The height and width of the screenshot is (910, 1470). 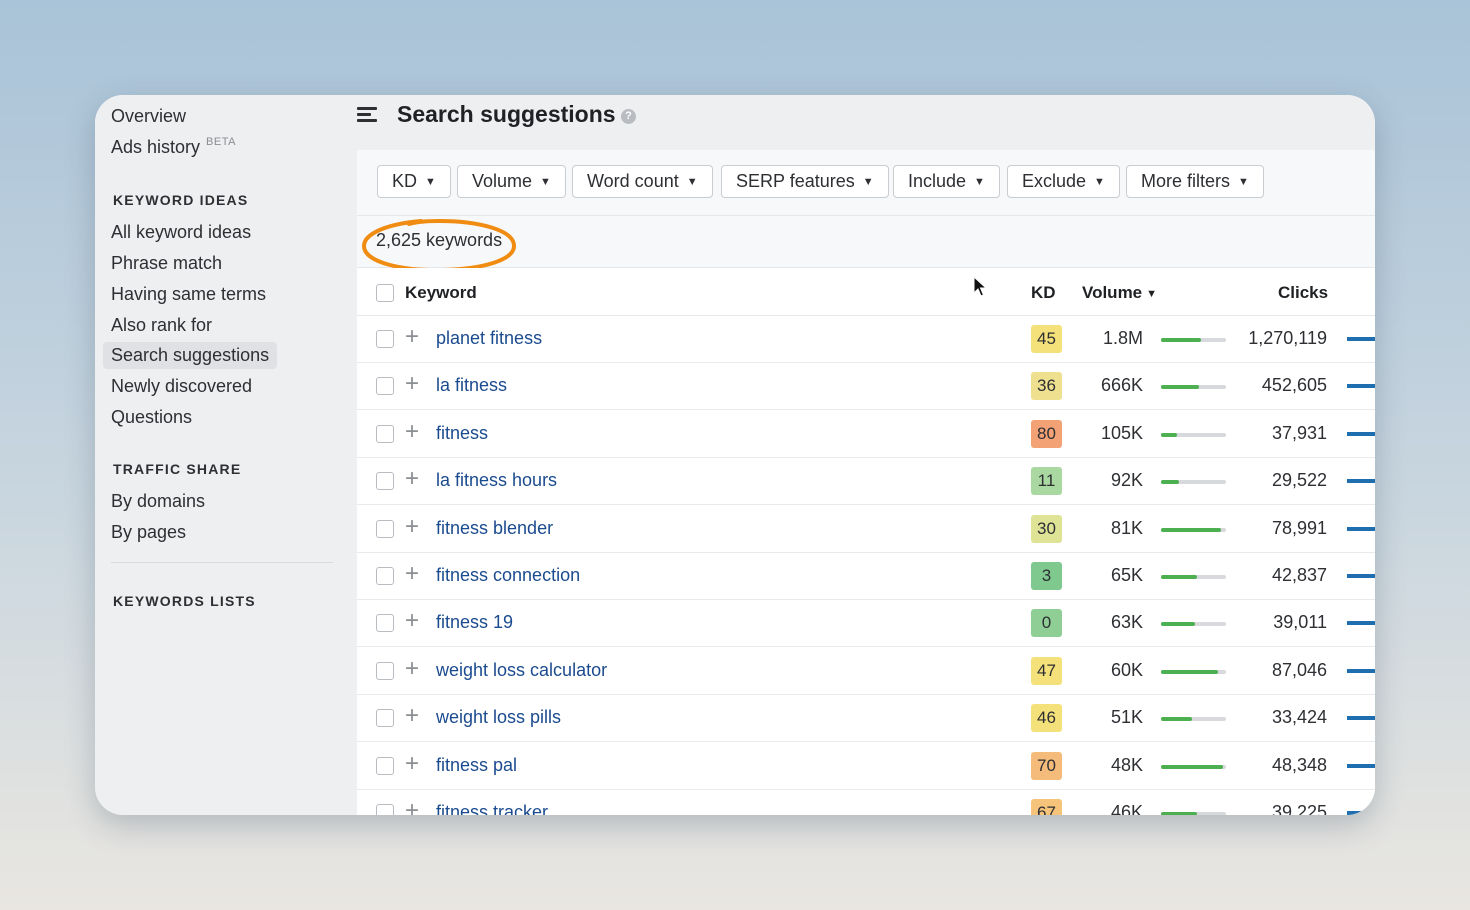 What do you see at coordinates (1121, 432) in the screenshot?
I see `volume-value: 105K` at bounding box center [1121, 432].